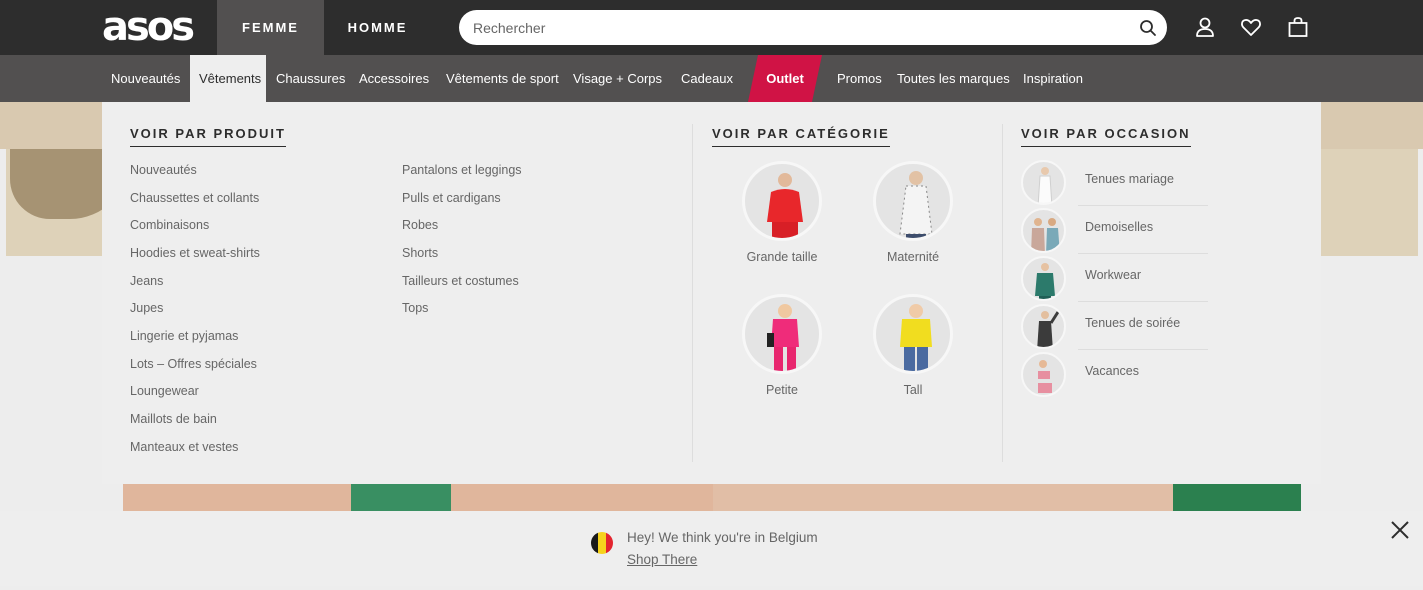  What do you see at coordinates (208, 136) in the screenshot?
I see `section-title-produit: VOIR PAR PRODUIT` at bounding box center [208, 136].